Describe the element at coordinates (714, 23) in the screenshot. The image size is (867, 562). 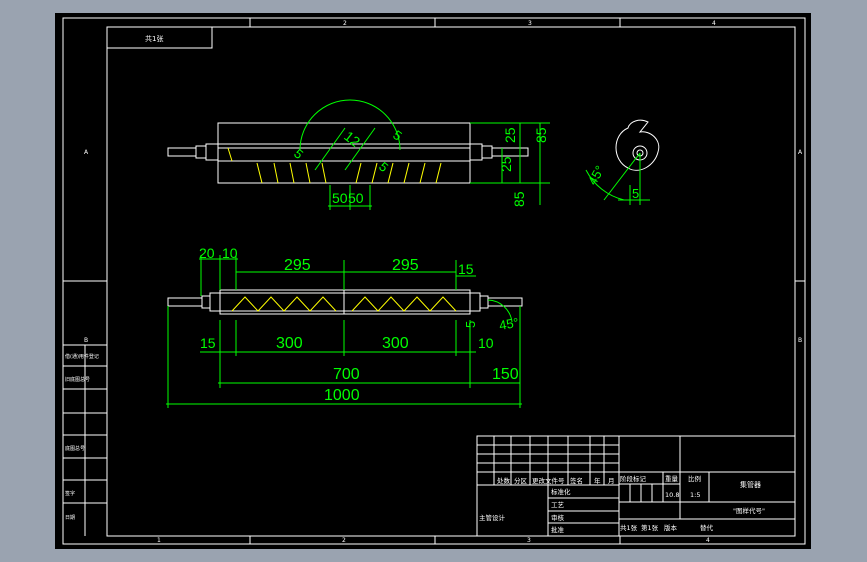
I see `zone-top-4: 4` at that location.